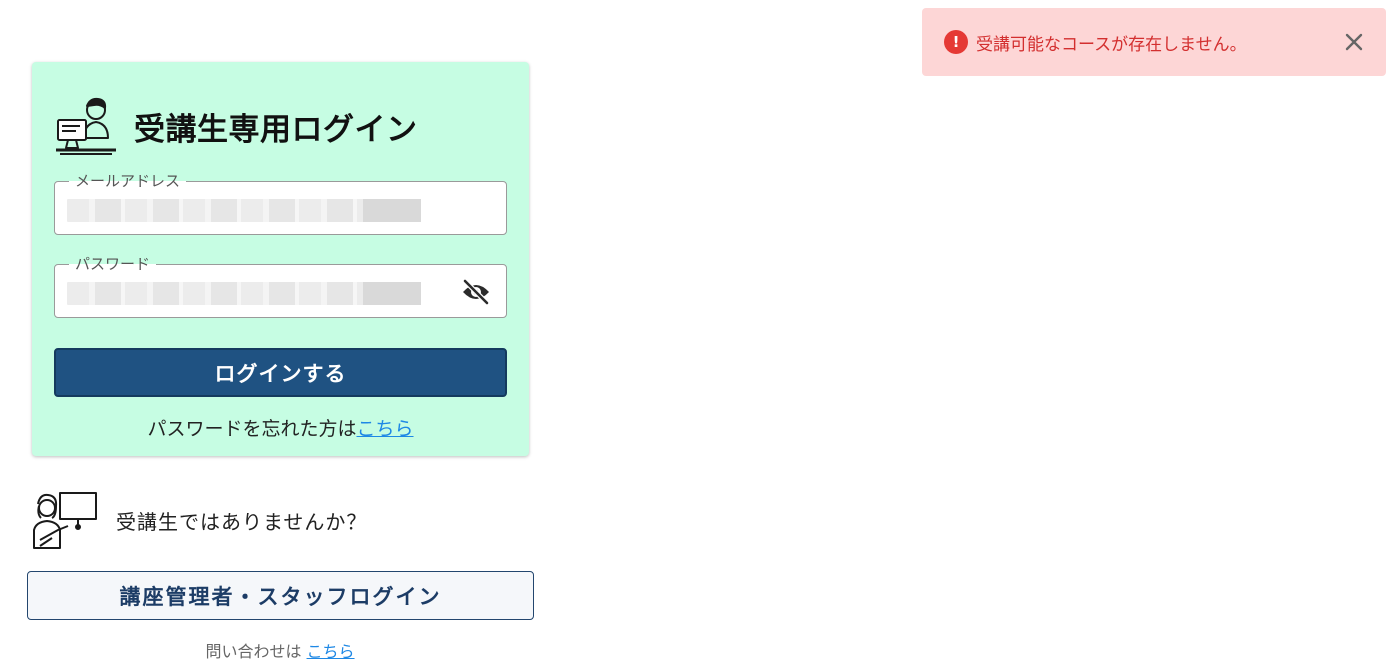 The image size is (1395, 672). I want to click on teacher-presentation-icon, so click(65, 520).